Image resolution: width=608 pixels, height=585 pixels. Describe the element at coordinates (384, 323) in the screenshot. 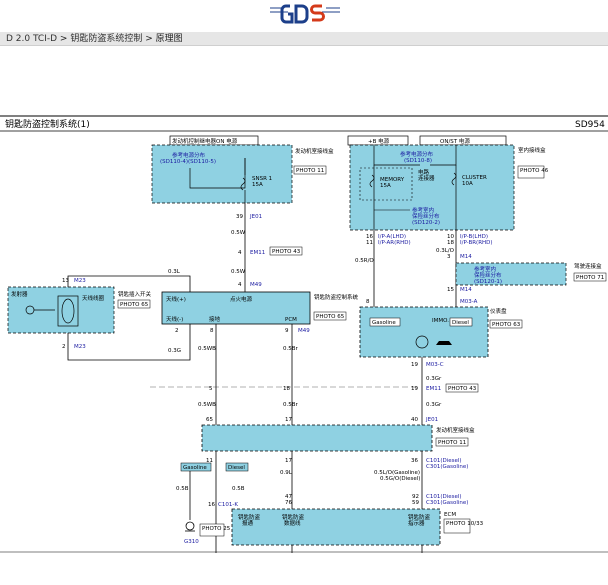

I see `cluster-gasoline: Gasoline` at that location.